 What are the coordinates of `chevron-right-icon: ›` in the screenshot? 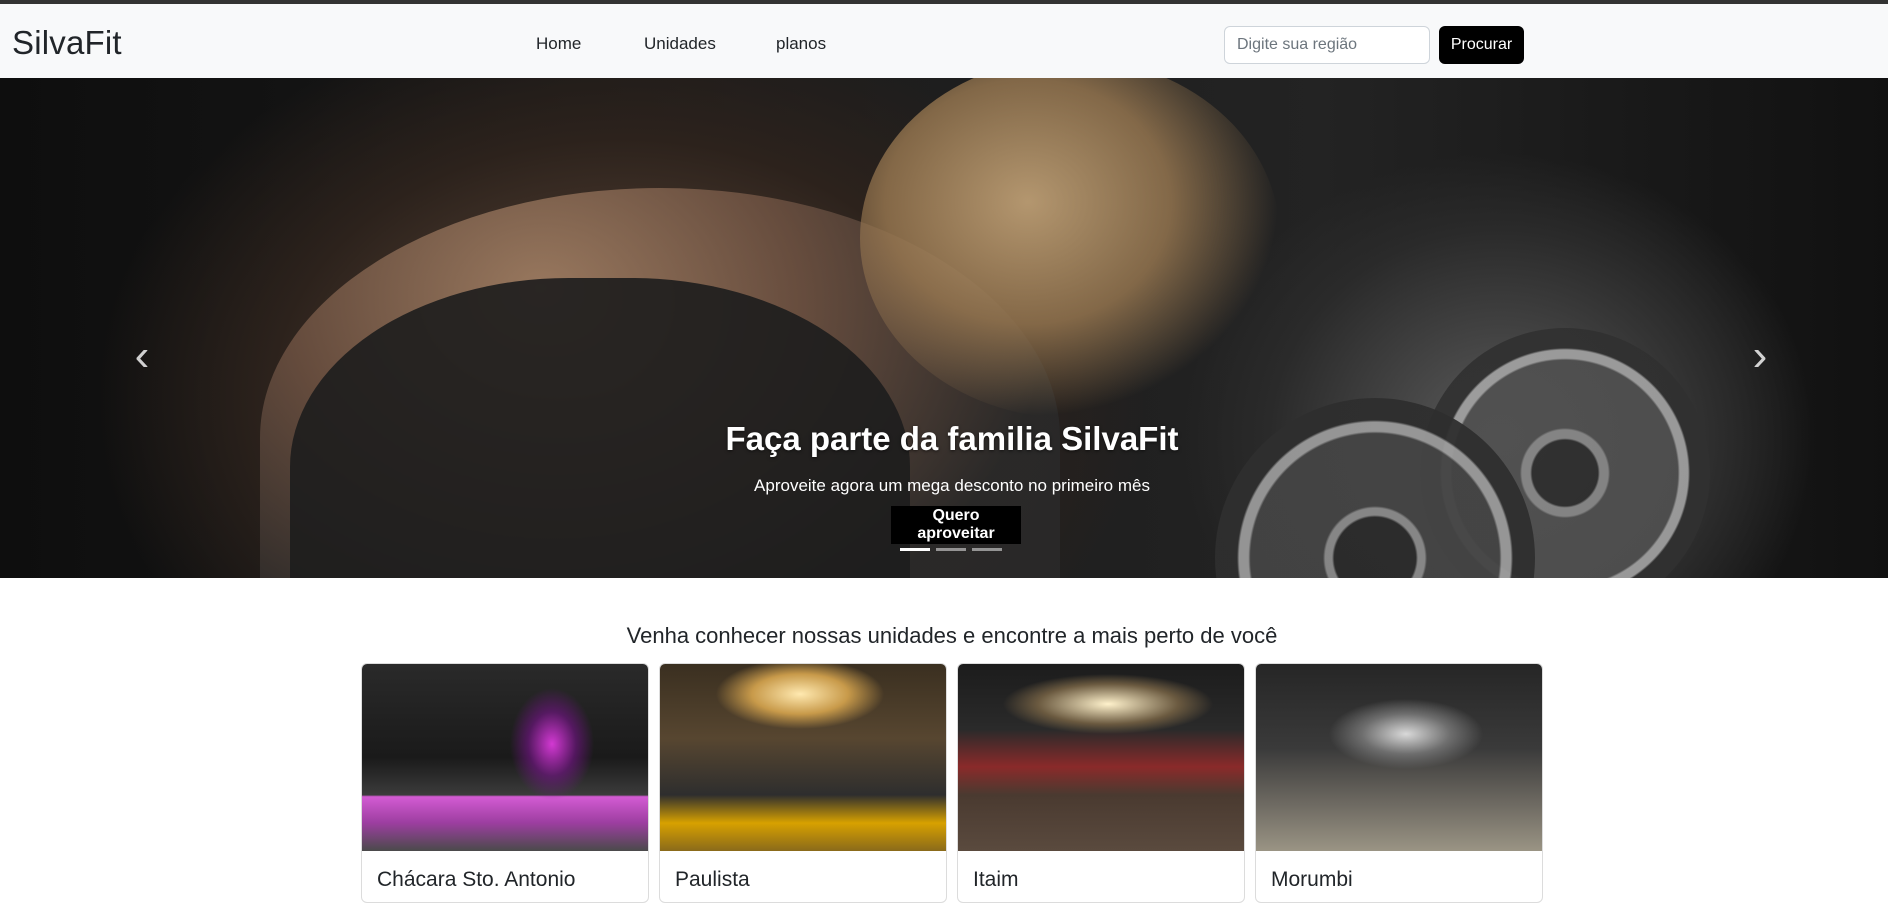 It's located at (1760, 355).